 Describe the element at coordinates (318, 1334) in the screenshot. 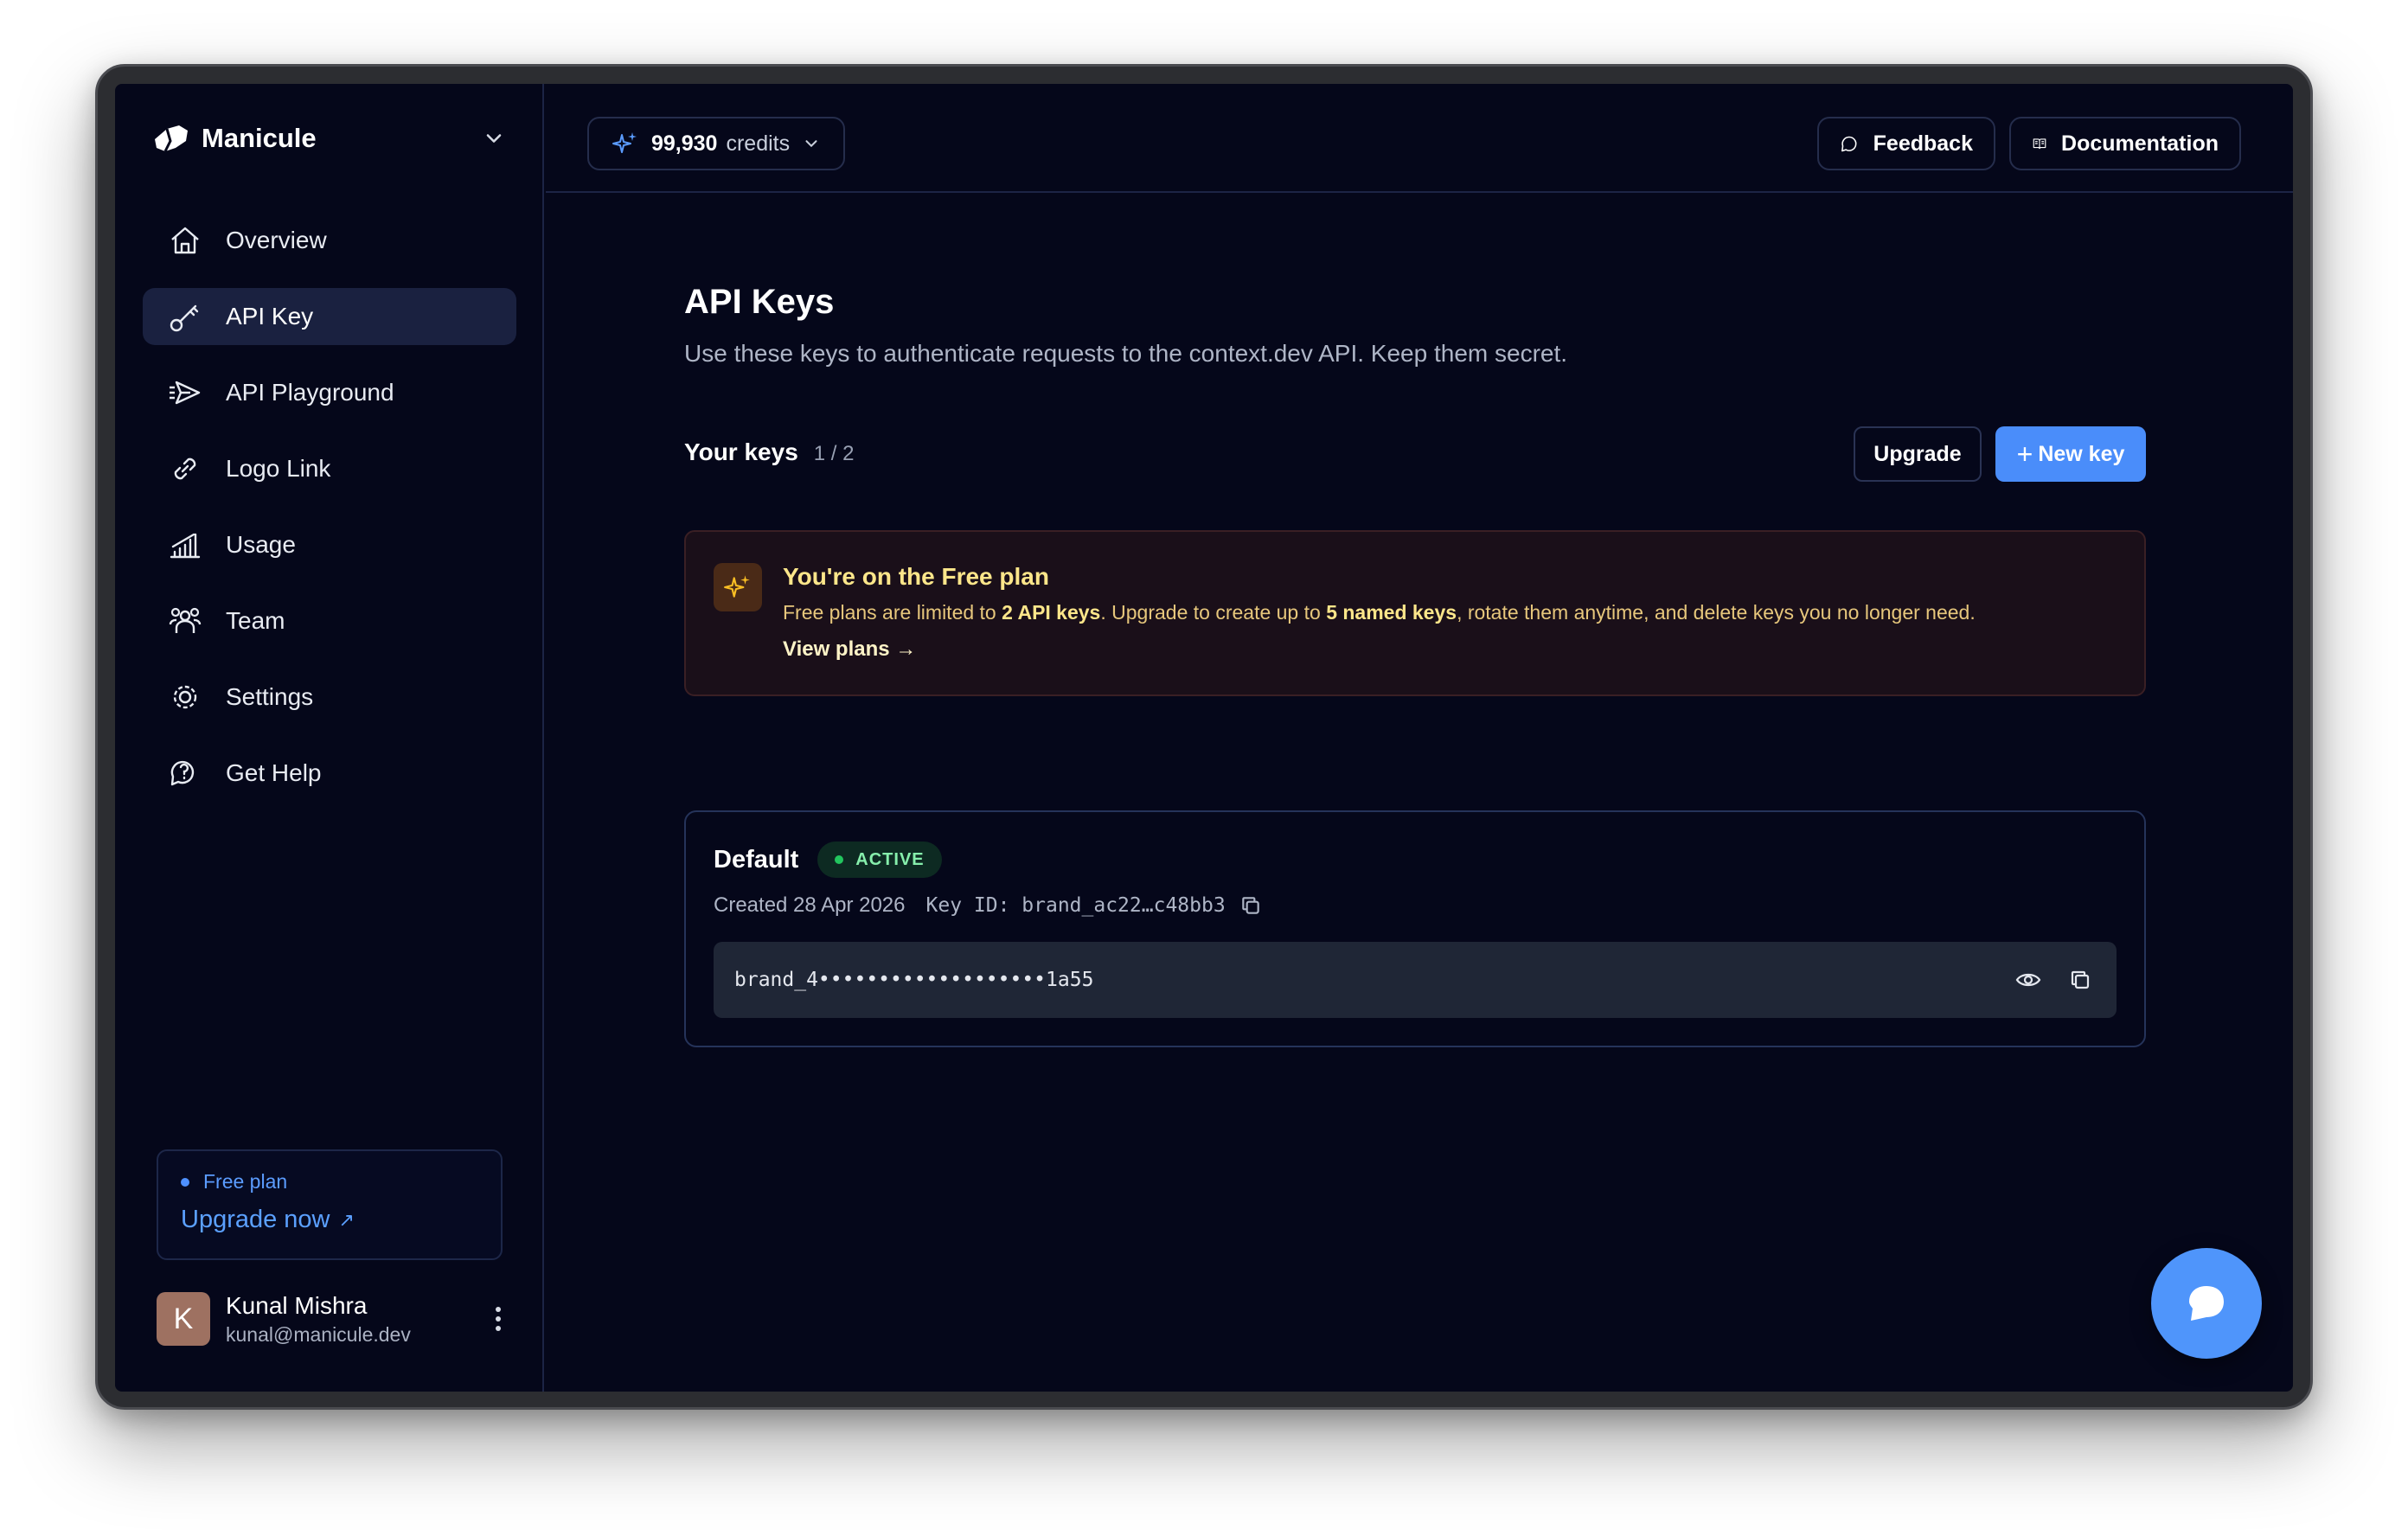

I see `user-email: kunal@manicule.dev` at that location.